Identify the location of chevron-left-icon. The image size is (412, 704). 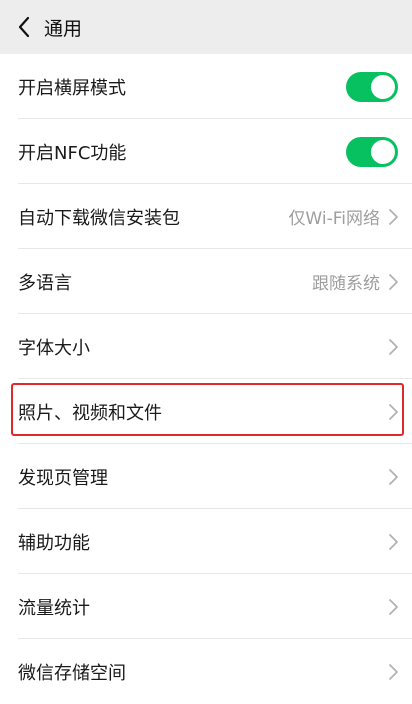
(24, 27).